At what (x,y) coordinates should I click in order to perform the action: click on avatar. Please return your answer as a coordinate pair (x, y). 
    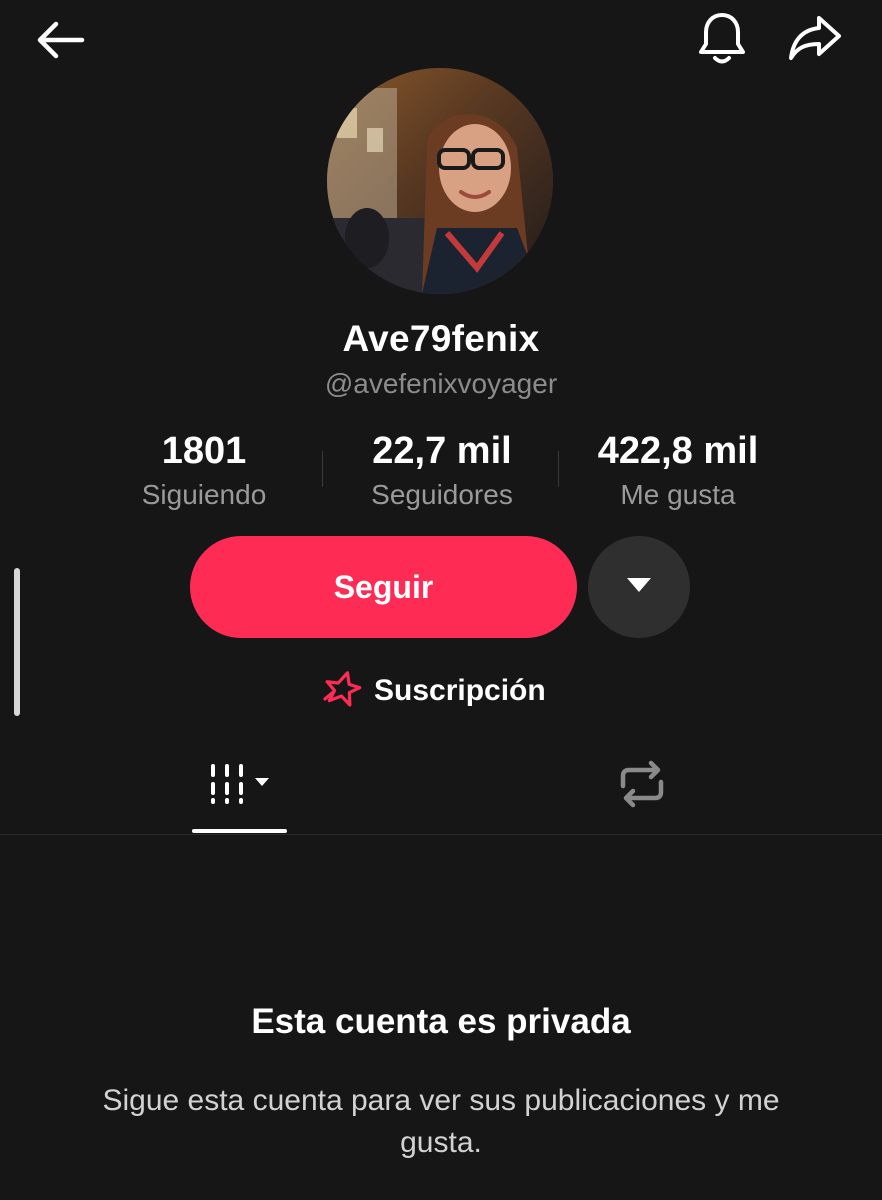
    Looking at the image, I should click on (440, 181).